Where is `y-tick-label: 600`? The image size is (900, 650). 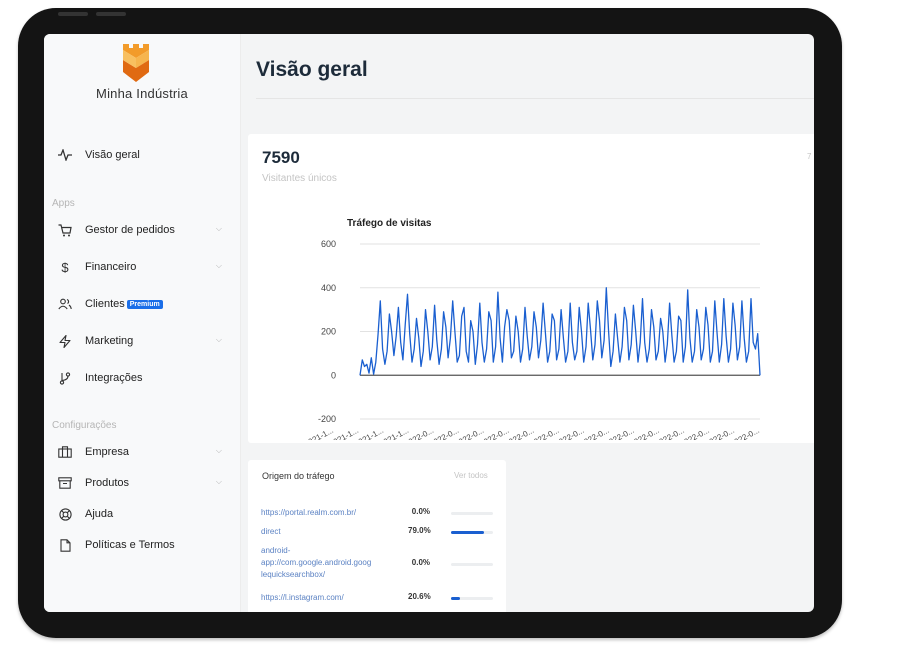 y-tick-label: 600 is located at coordinates (328, 244).